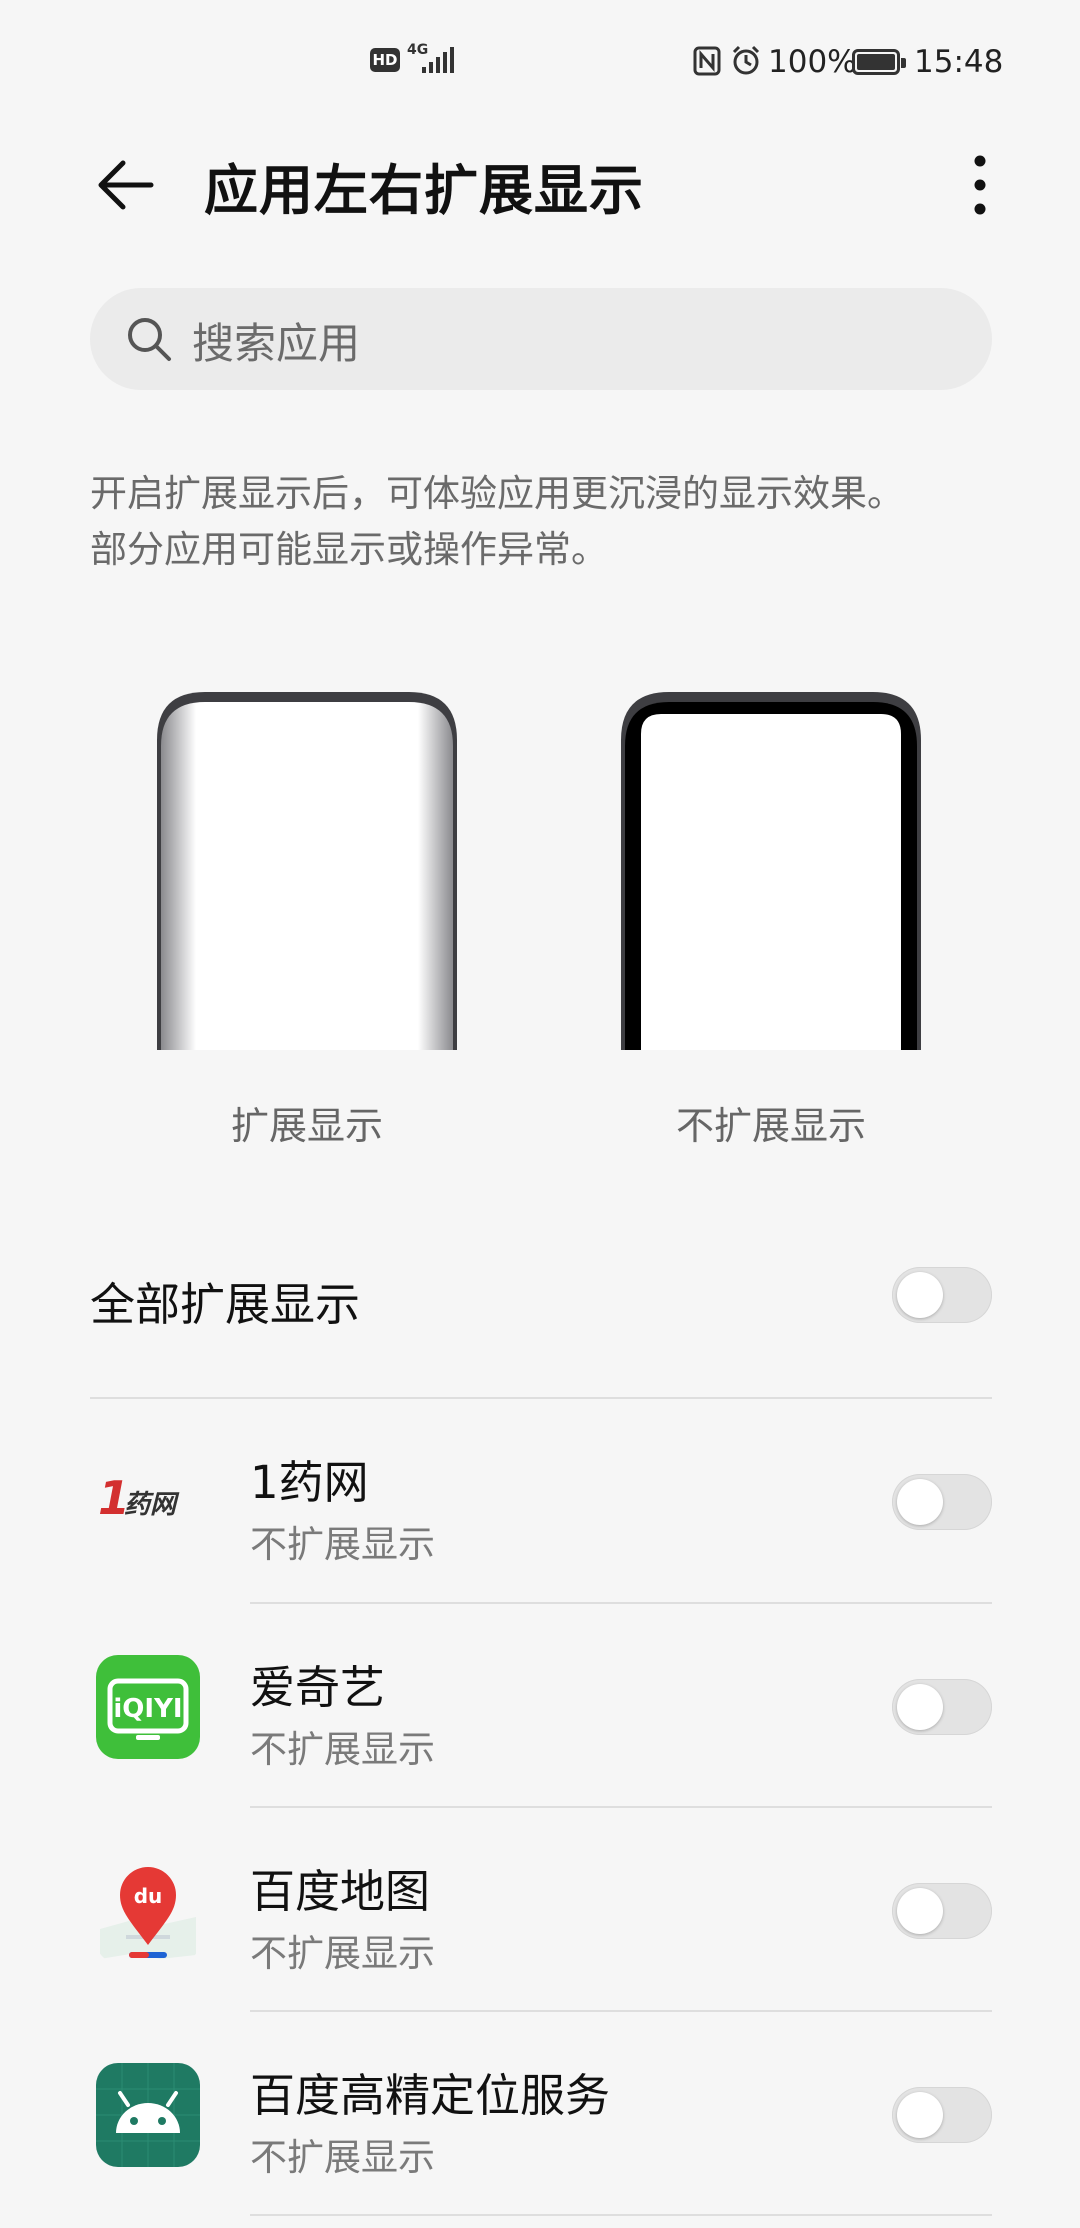  What do you see at coordinates (770, 1126) in the screenshot?
I see `not-expanded-label: 不扩展显示` at bounding box center [770, 1126].